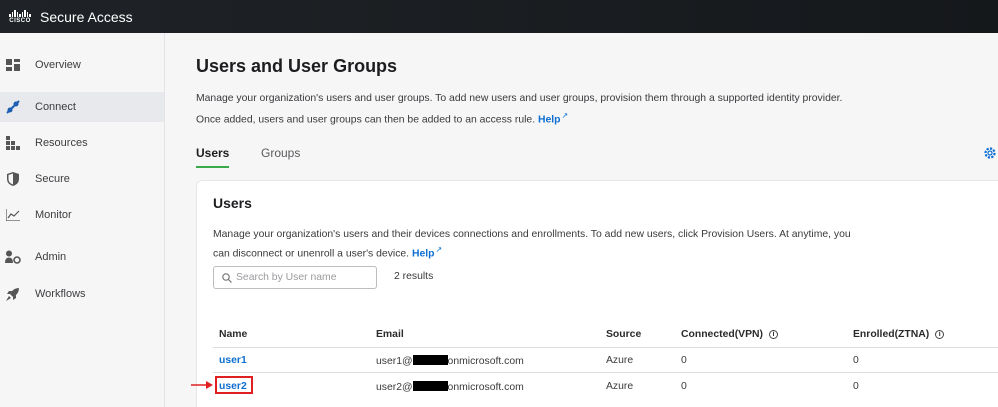 The image size is (998, 407). What do you see at coordinates (55, 107) in the screenshot?
I see `sidebar-item-label: Connect` at bounding box center [55, 107].